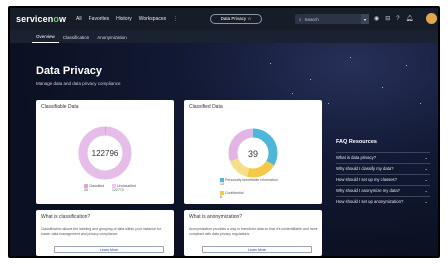 Image resolution: width=448 pixels, height=264 pixels. I want to click on search-icon: ⌕, so click(300, 19).